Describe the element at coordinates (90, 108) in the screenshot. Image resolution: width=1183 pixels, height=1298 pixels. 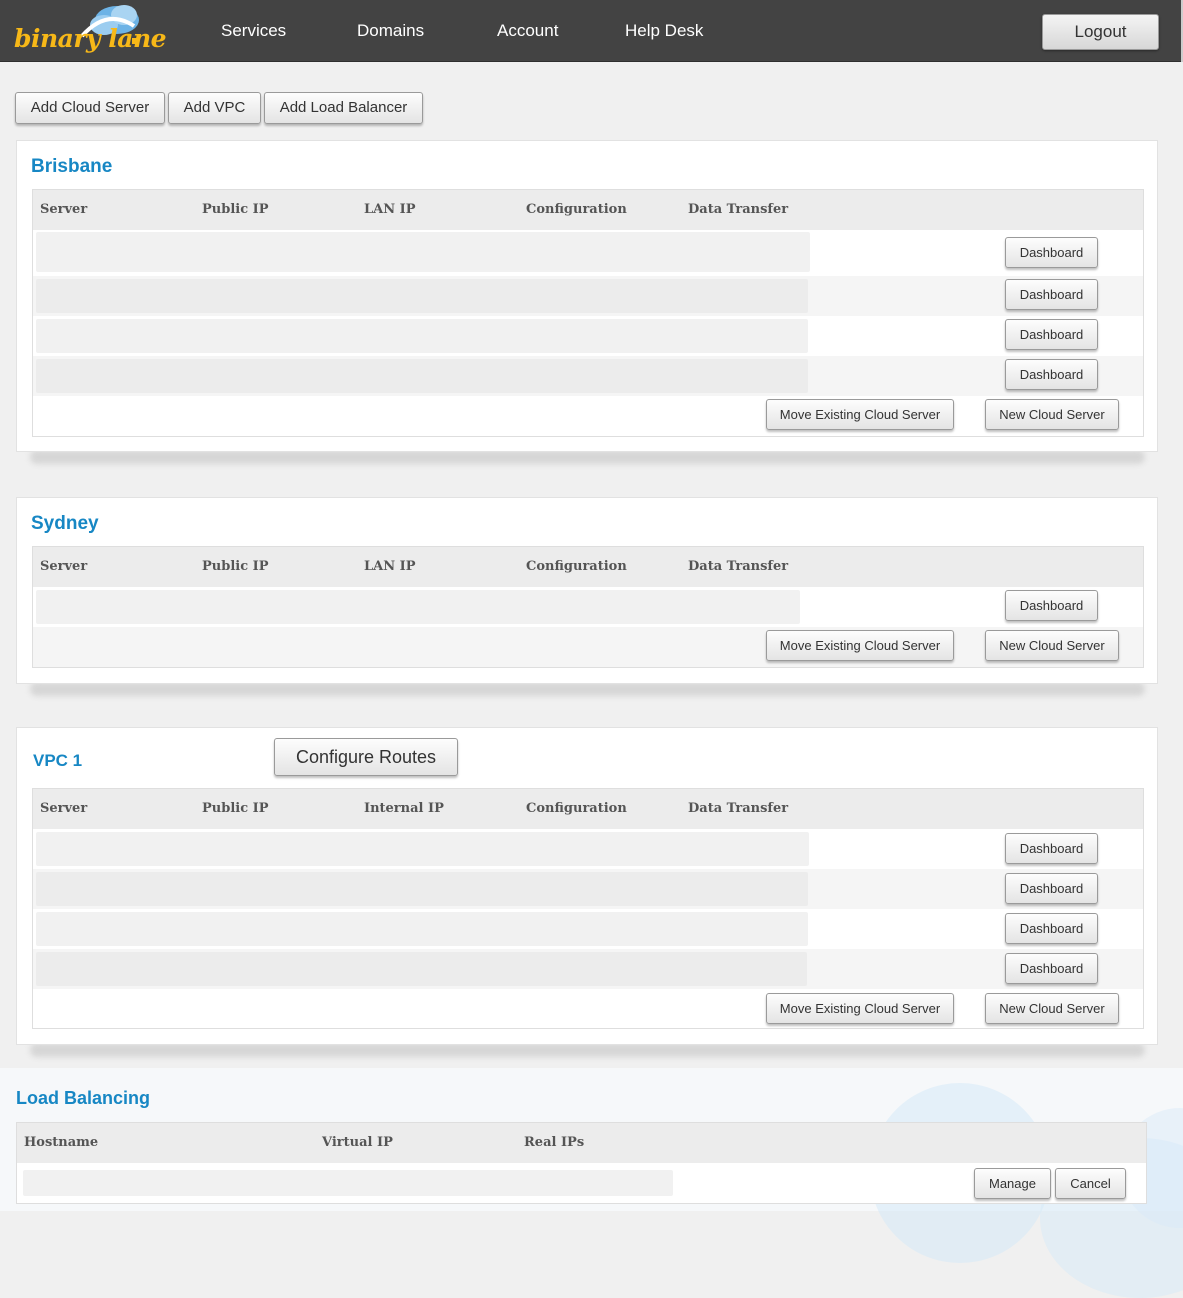
I see `add-cloud-server-button: Add Cloud Server` at that location.